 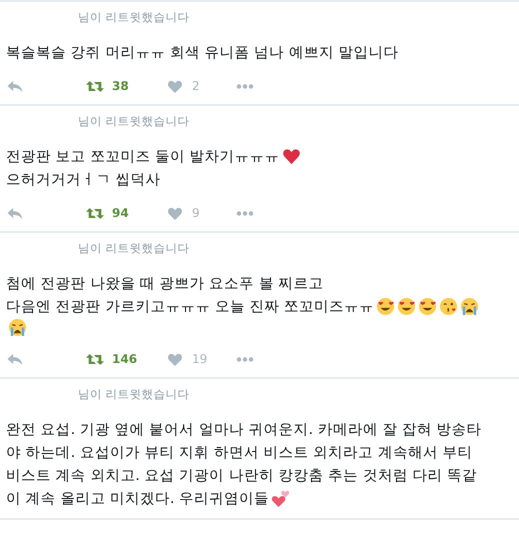 What do you see at coordinates (201, 359) in the screenshot?
I see `like-button: 19` at bounding box center [201, 359].